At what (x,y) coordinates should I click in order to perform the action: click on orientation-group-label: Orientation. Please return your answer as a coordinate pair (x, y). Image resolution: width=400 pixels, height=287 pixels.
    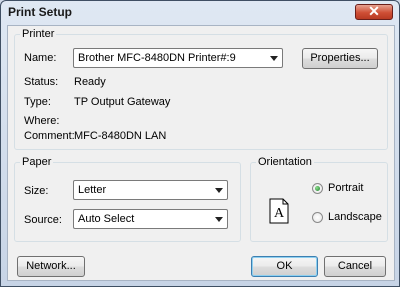
    Looking at the image, I should click on (285, 162).